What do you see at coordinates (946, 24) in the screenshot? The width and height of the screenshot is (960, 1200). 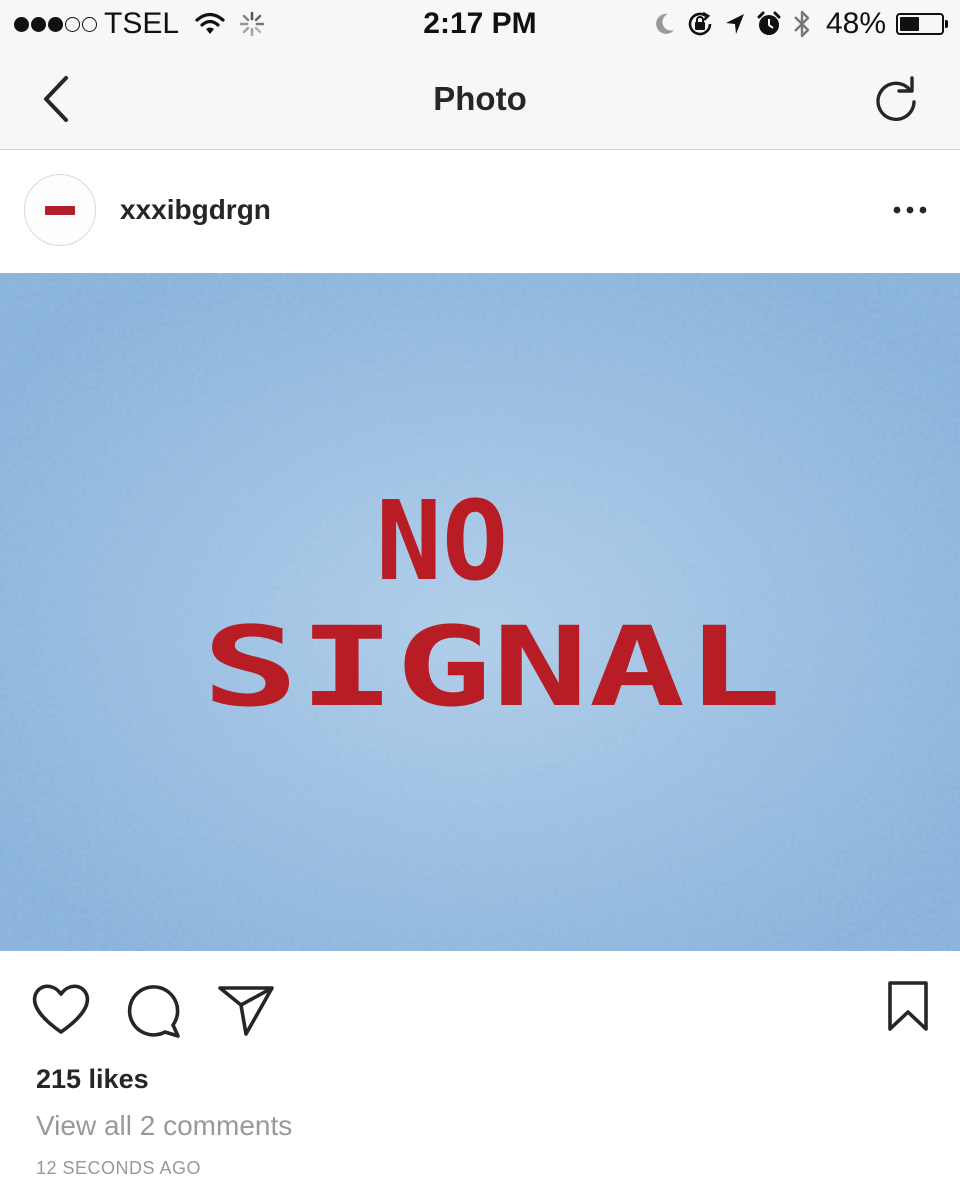 I see `battery-tip` at bounding box center [946, 24].